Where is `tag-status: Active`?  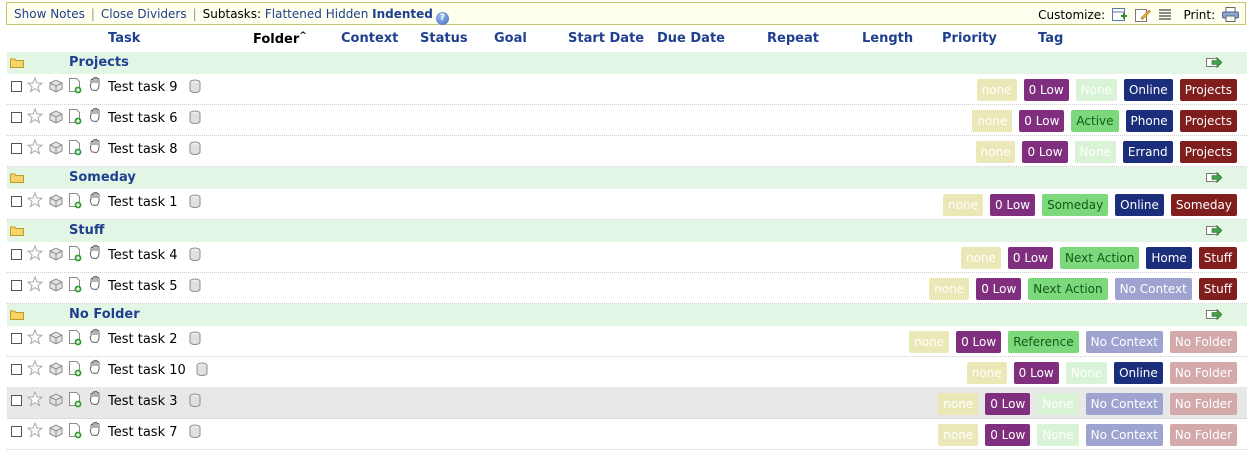 tag-status: Active is located at coordinates (1095, 121).